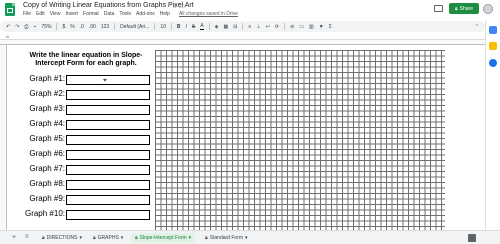 This screenshot has height=244, width=500. What do you see at coordinates (225, 27) in the screenshot?
I see `borders-icon: ▦` at bounding box center [225, 27].